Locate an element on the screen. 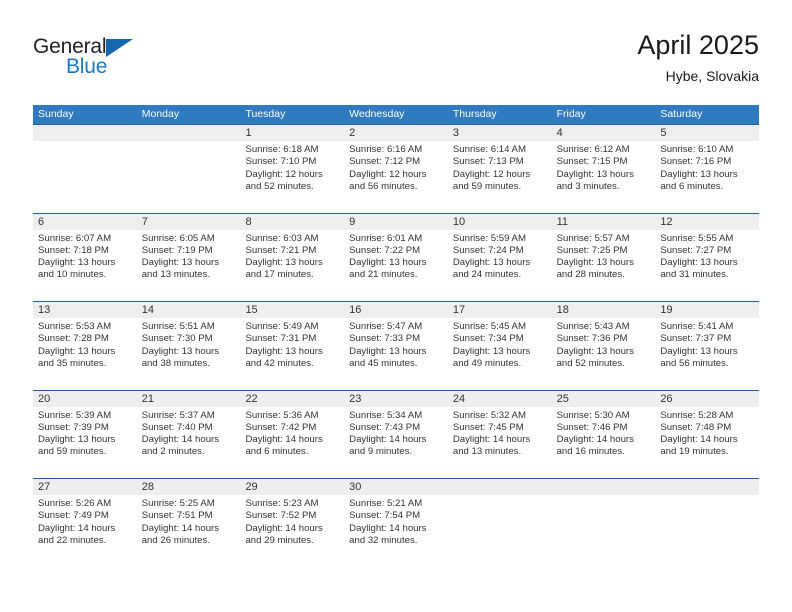 This screenshot has width=792, height=612. weekday-header-tuesday: Tuesday is located at coordinates (265, 114).